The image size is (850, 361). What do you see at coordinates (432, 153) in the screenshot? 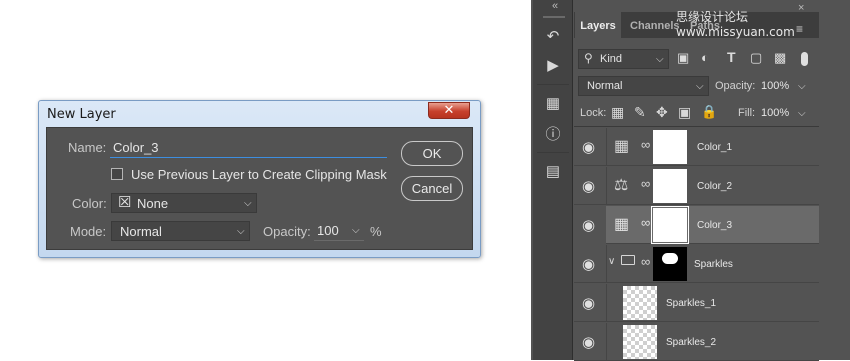
I see `ok-button: OK` at bounding box center [432, 153].